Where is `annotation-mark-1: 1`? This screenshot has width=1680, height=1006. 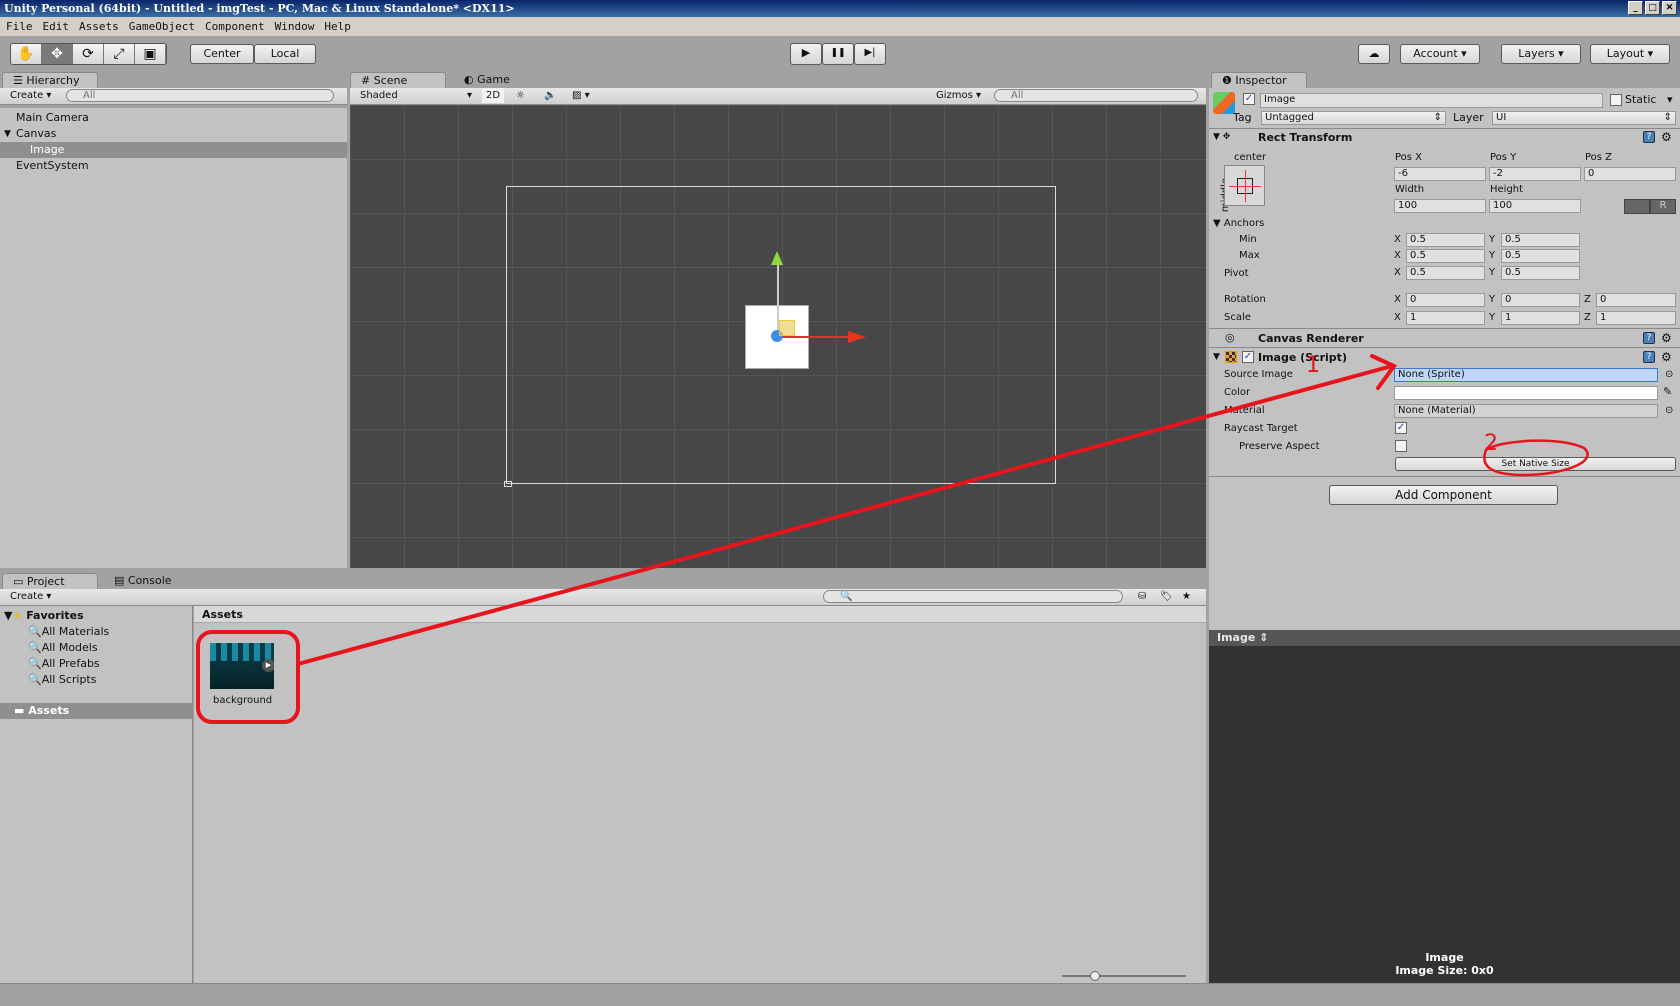
annotation-mark-1: 1 is located at coordinates (1313, 365).